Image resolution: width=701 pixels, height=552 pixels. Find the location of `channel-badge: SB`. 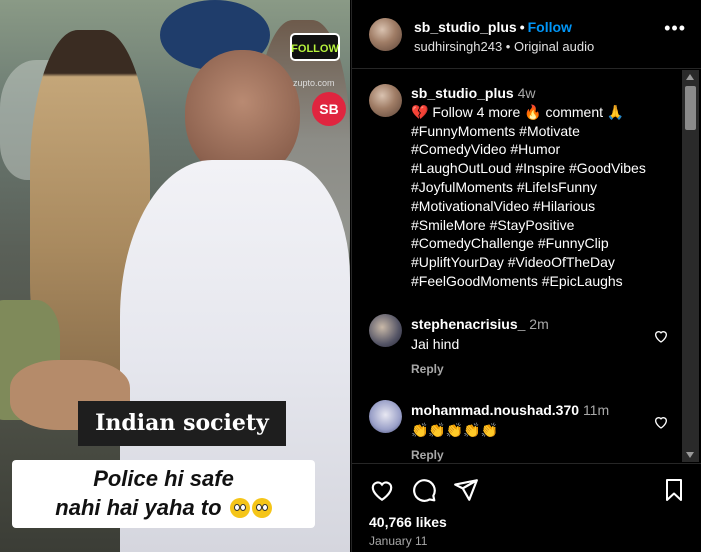

channel-badge: SB is located at coordinates (329, 109).